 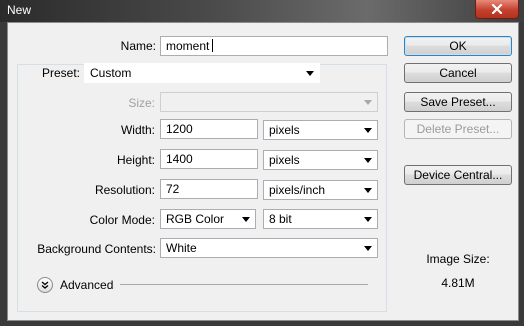 What do you see at coordinates (179, 159) in the screenshot?
I see `height-input-value: 1400` at bounding box center [179, 159].